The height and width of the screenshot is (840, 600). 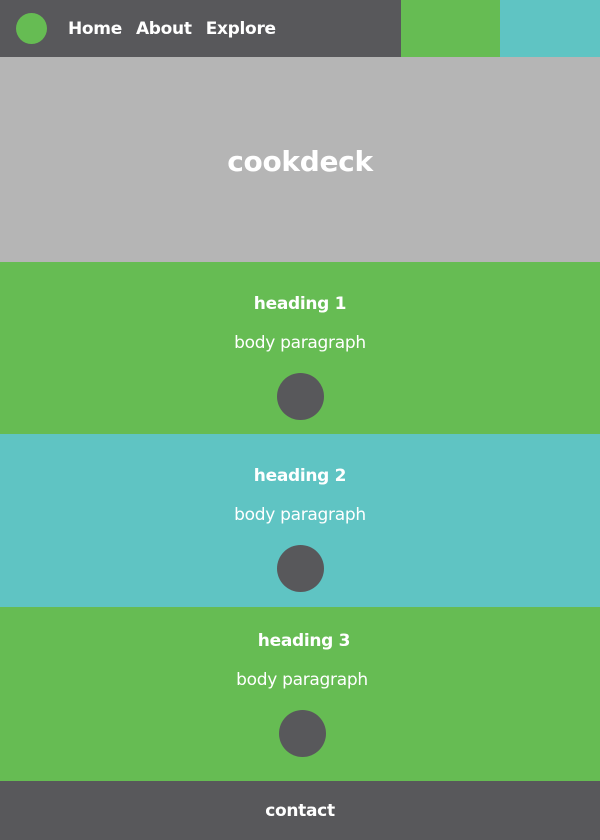 I want to click on logo-circle-icon, so click(x=31, y=28).